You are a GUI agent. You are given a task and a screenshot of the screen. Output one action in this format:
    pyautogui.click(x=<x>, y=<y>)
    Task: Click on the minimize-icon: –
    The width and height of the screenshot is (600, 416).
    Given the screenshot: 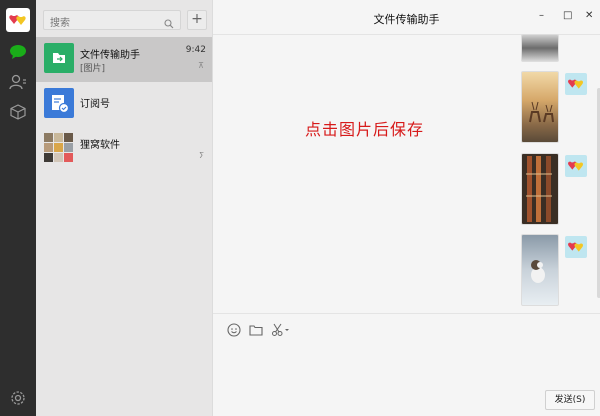 What is the action you would take?
    pyautogui.click(x=541, y=15)
    